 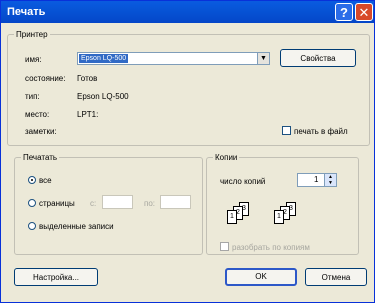 I want to click on print-to-file-label: печать в файл, so click(x=321, y=131).